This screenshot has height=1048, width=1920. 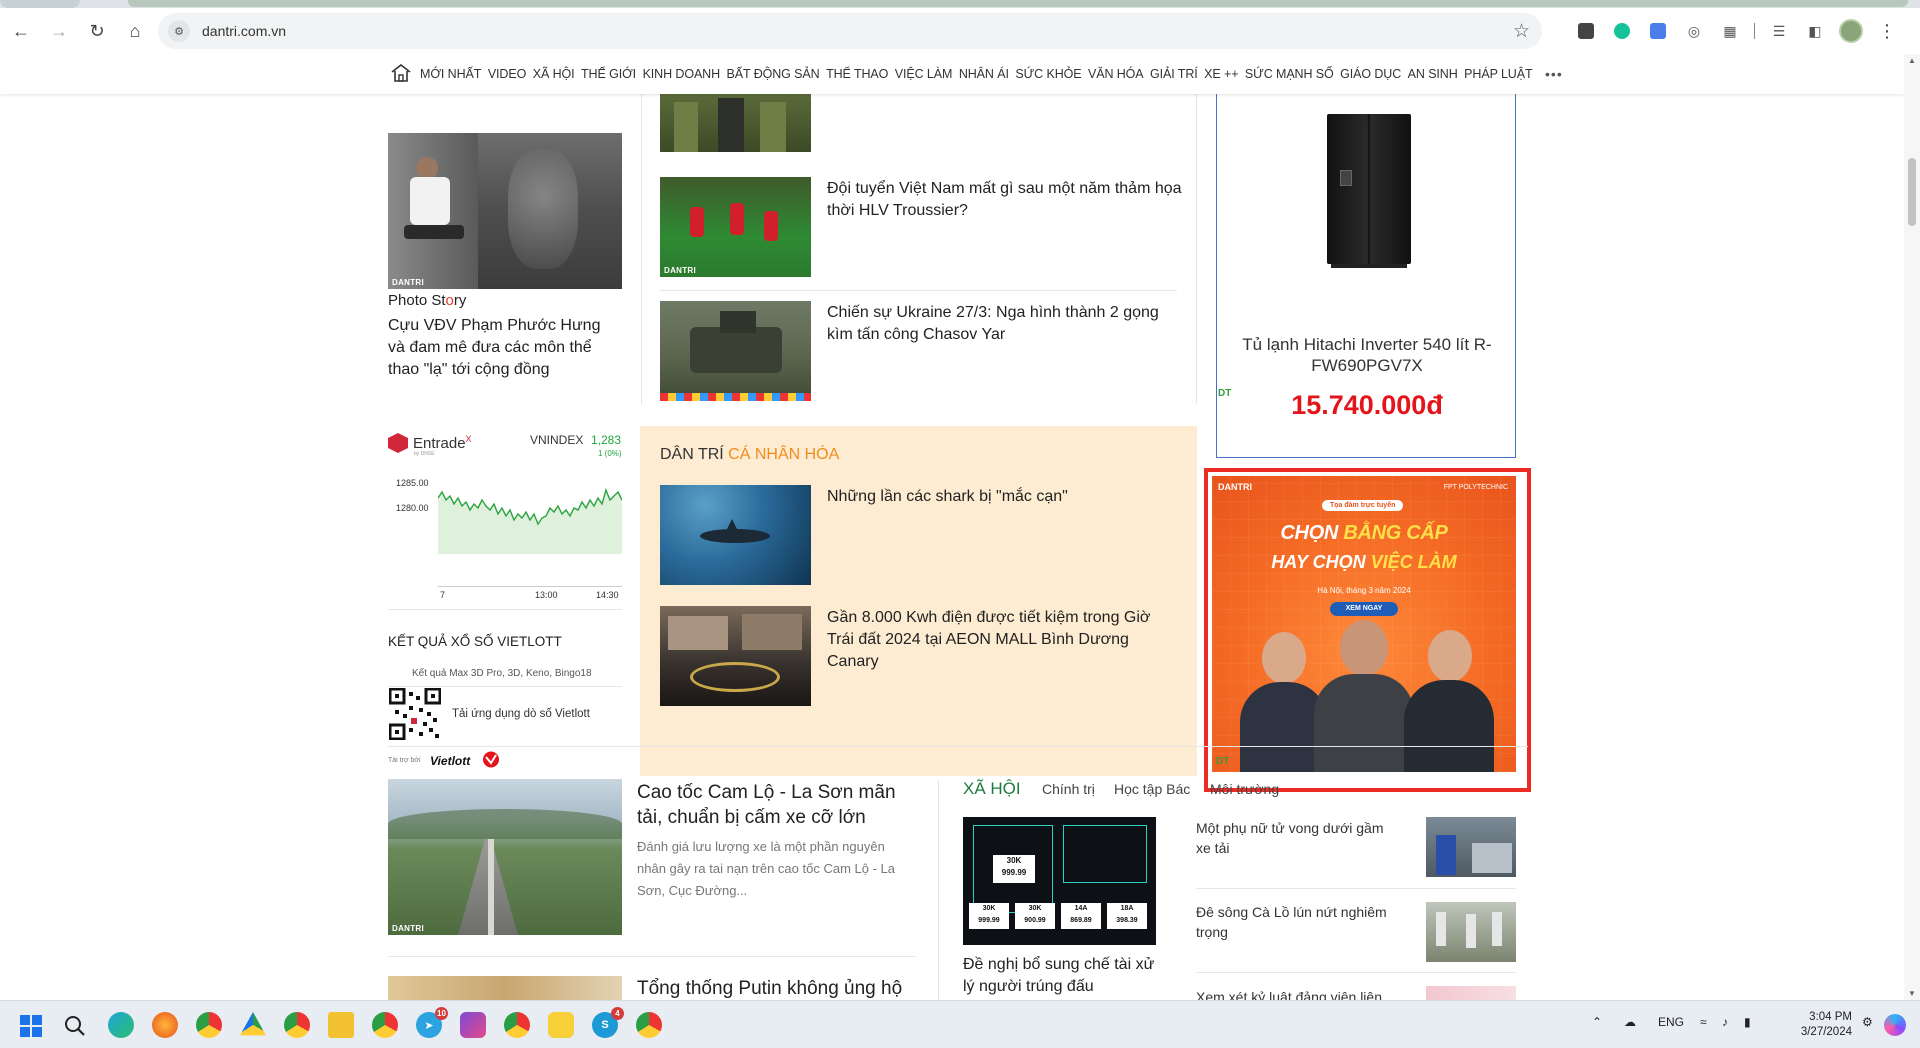 I want to click on nav-item: BẤT ĐỘNG SẢN, so click(x=773, y=74).